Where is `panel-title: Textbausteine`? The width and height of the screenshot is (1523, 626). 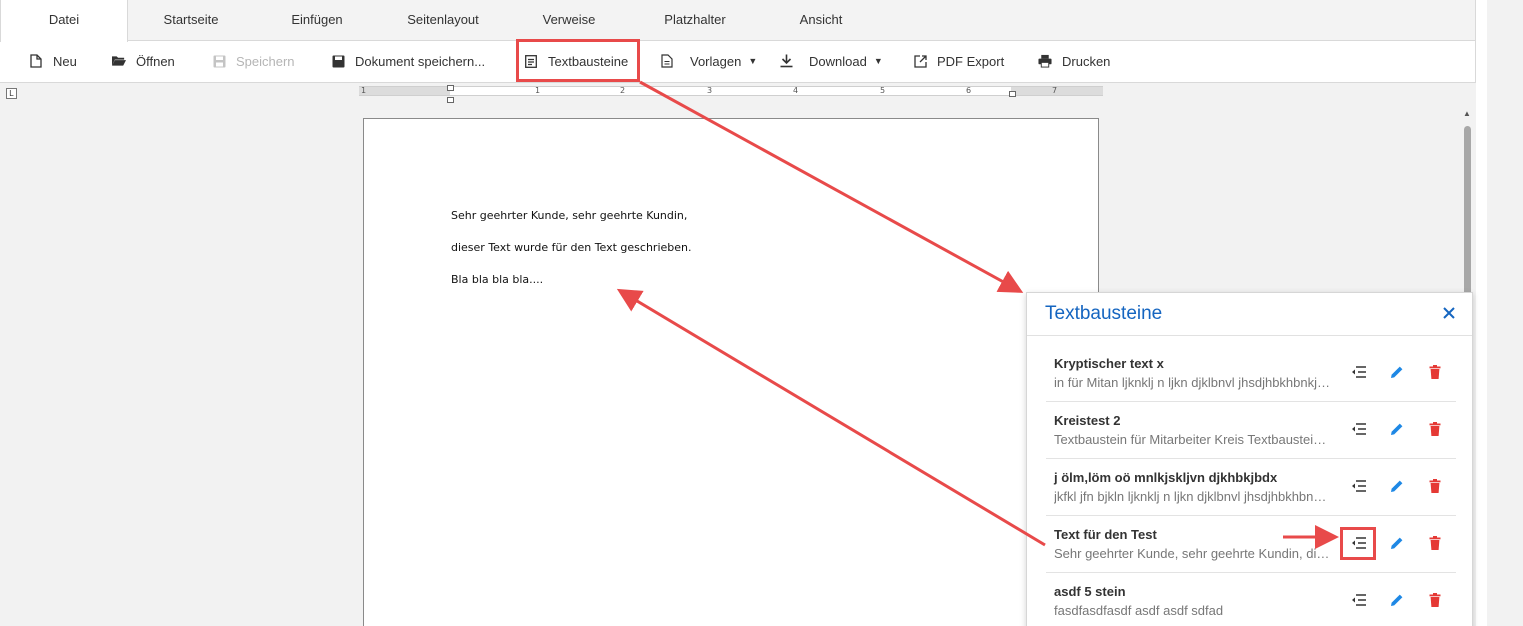
panel-title: Textbausteine is located at coordinates (1104, 313).